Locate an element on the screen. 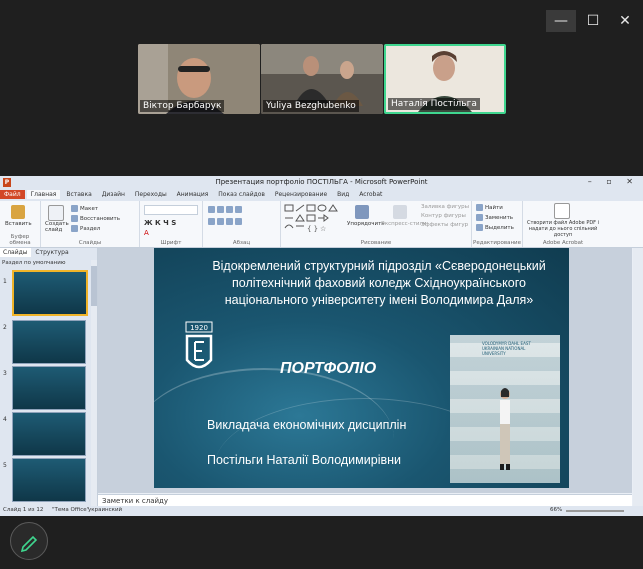 The width and height of the screenshot is (643, 569). maximize-button: ☐ is located at coordinates (593, 21).